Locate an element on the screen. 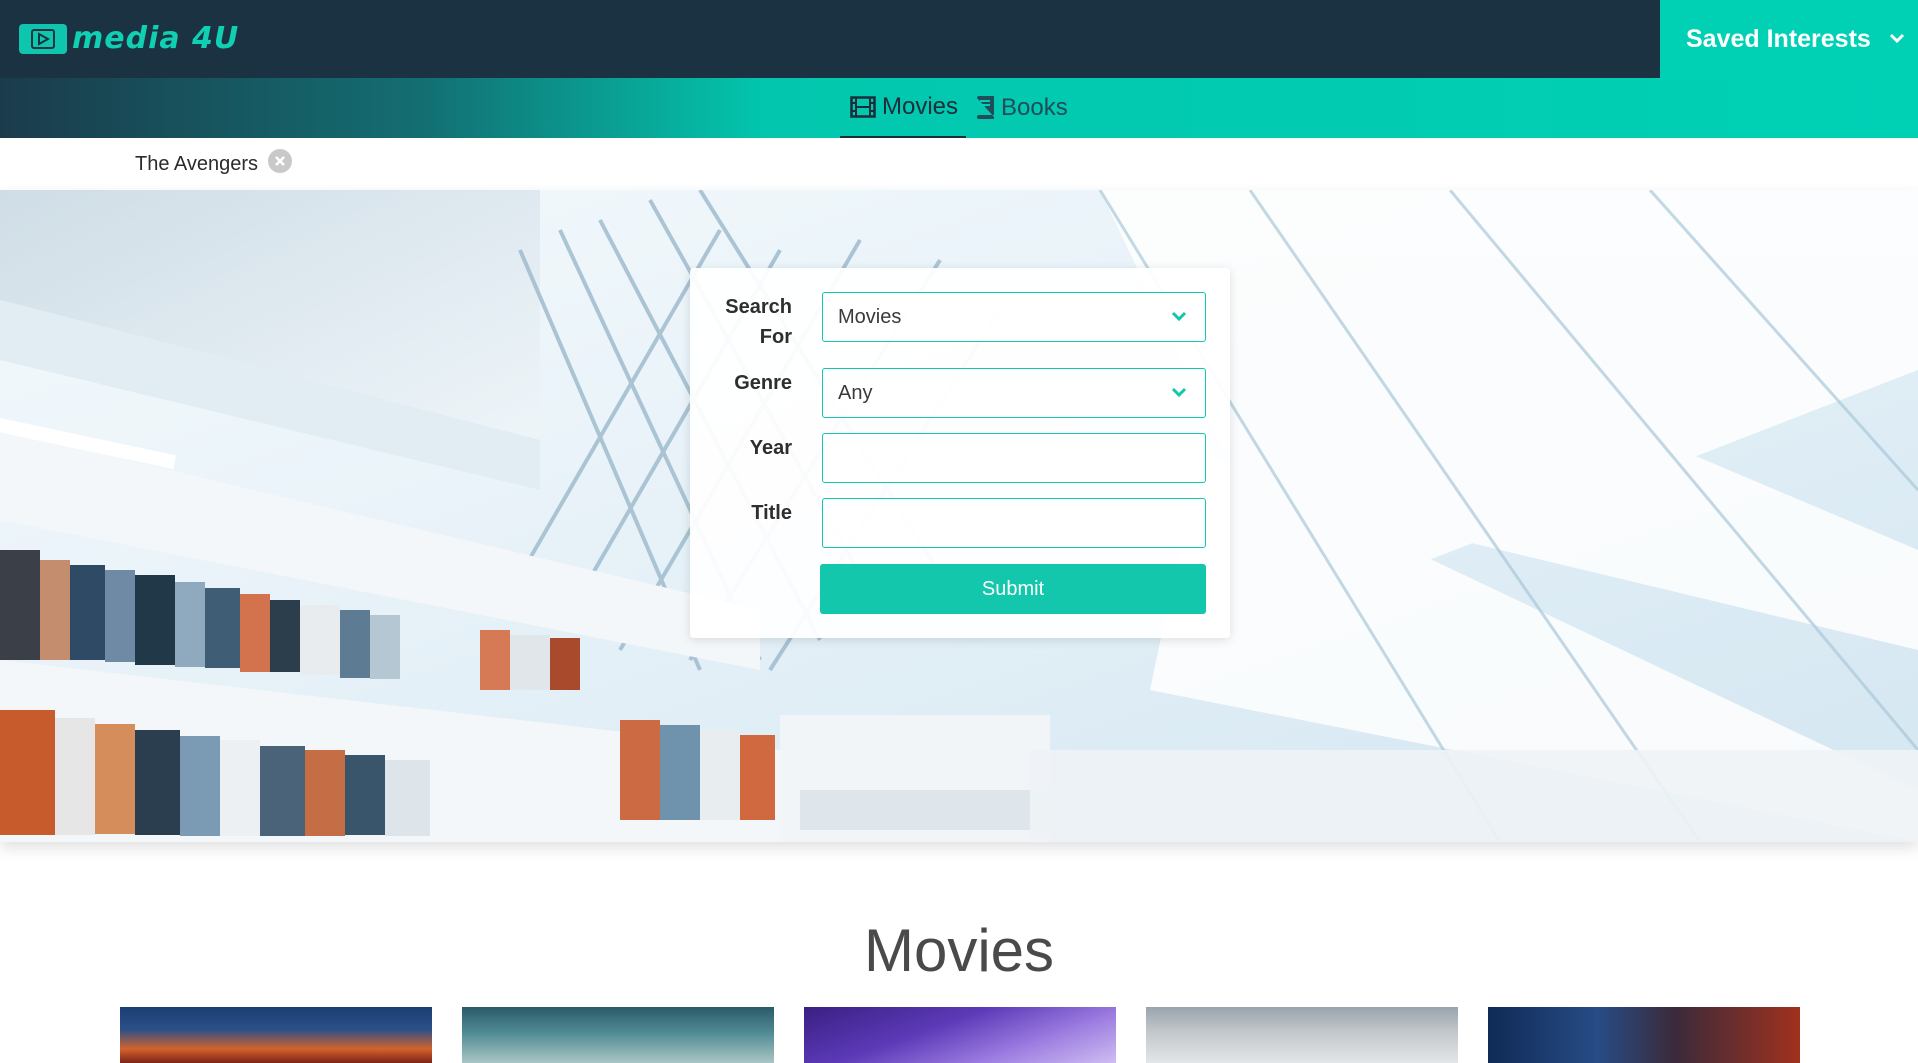 The height and width of the screenshot is (1063, 1918). category-nav: Movies Books is located at coordinates (959, 108).